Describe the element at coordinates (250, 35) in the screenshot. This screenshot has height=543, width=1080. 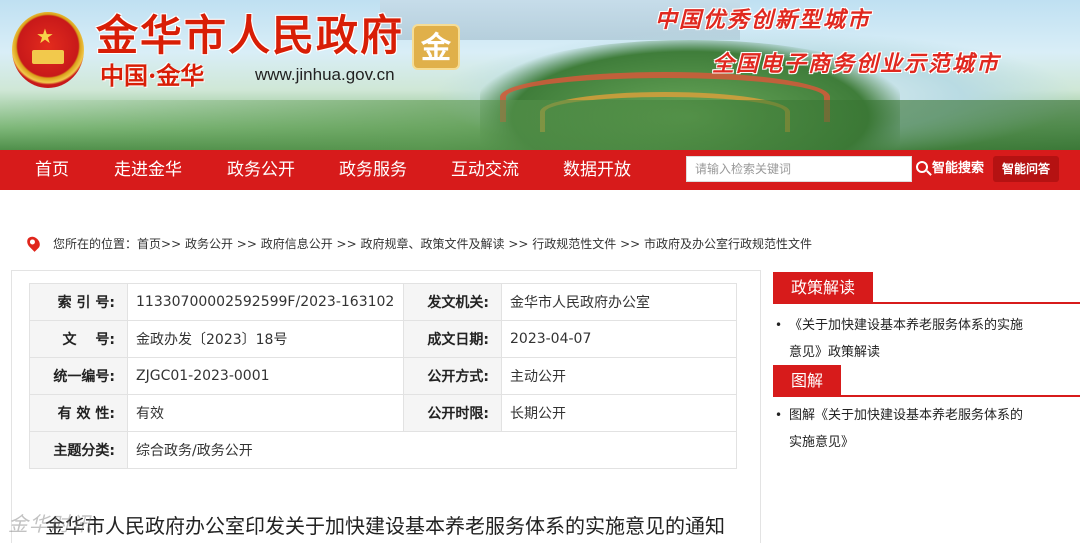
I see `site-title: 金华市人民政府` at that location.